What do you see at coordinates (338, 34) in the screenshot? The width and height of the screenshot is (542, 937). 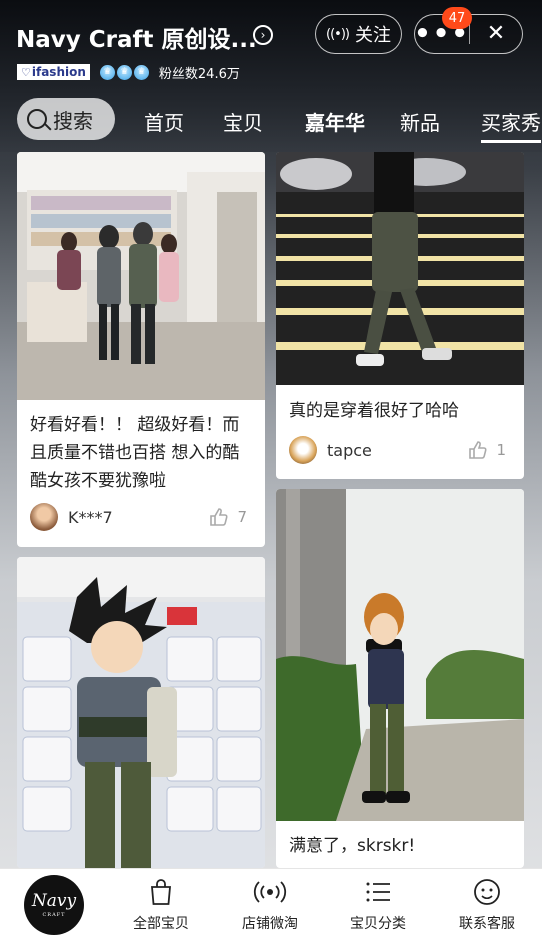 I see `broadcast-icon: ((•))` at bounding box center [338, 34].